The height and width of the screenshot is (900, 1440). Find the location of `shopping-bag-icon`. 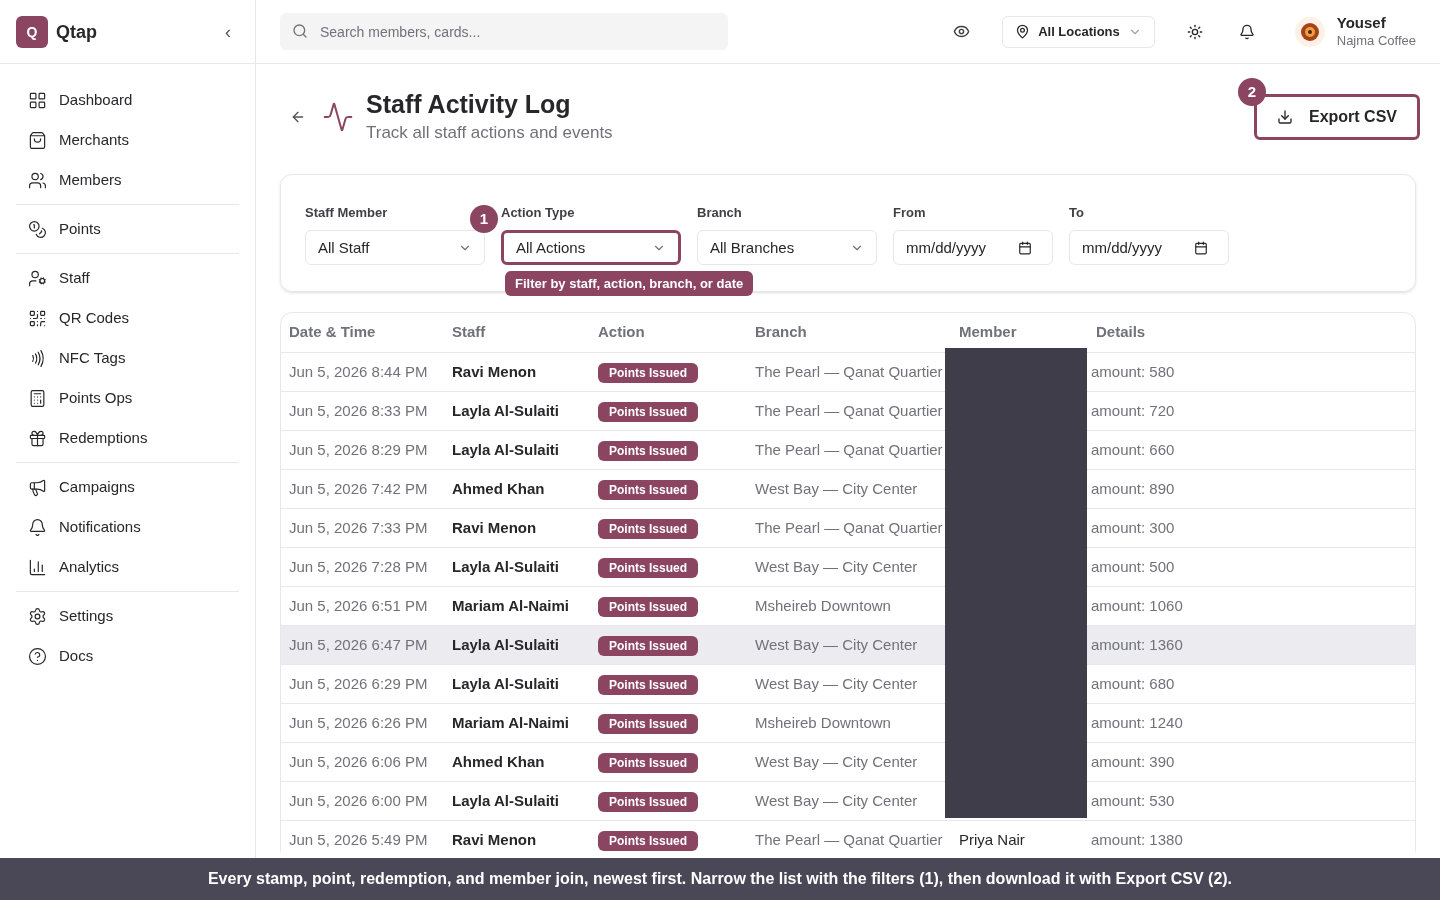

shopping-bag-icon is located at coordinates (37, 140).